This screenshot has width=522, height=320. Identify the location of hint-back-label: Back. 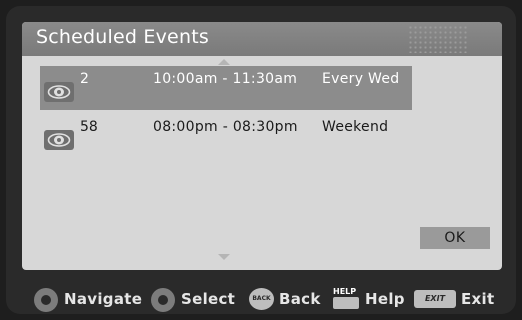
(300, 299).